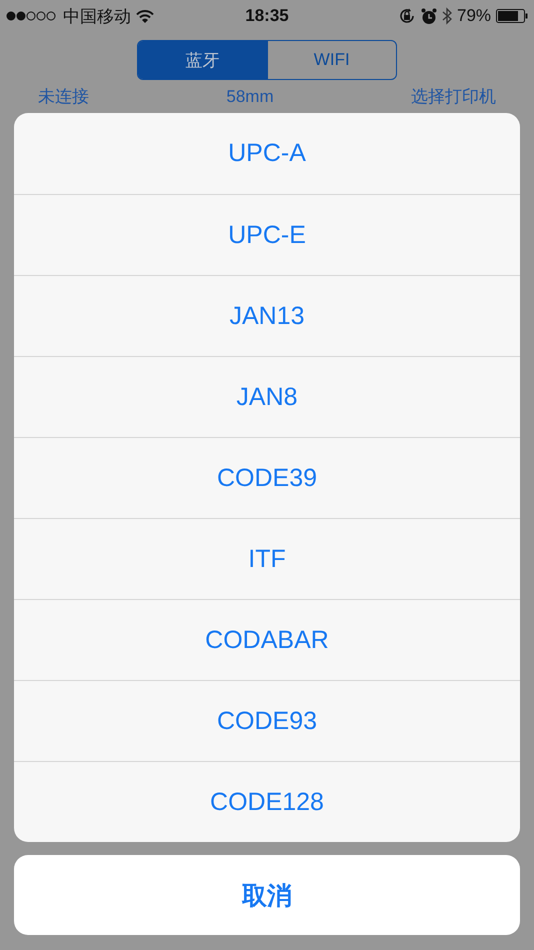 This screenshot has height=950, width=534. What do you see at coordinates (267, 477) in the screenshot?
I see `barcode-option: CODE39` at bounding box center [267, 477].